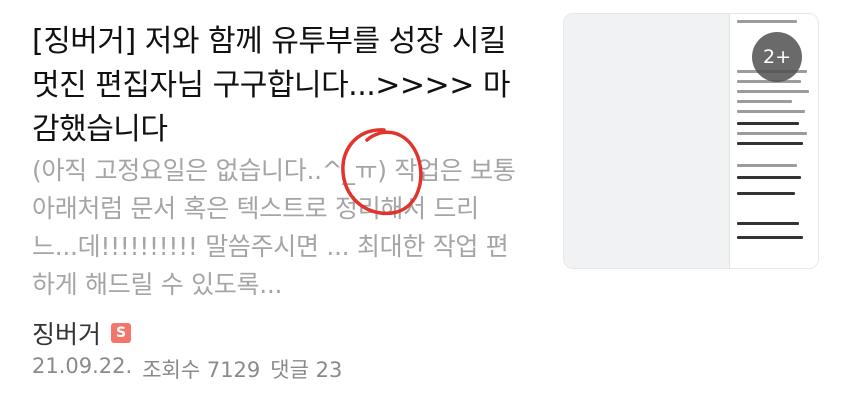 Image resolution: width=850 pixels, height=418 pixels. I want to click on post-meta: 21.09.22. 조회수 7129 댓글 23, so click(187, 369).